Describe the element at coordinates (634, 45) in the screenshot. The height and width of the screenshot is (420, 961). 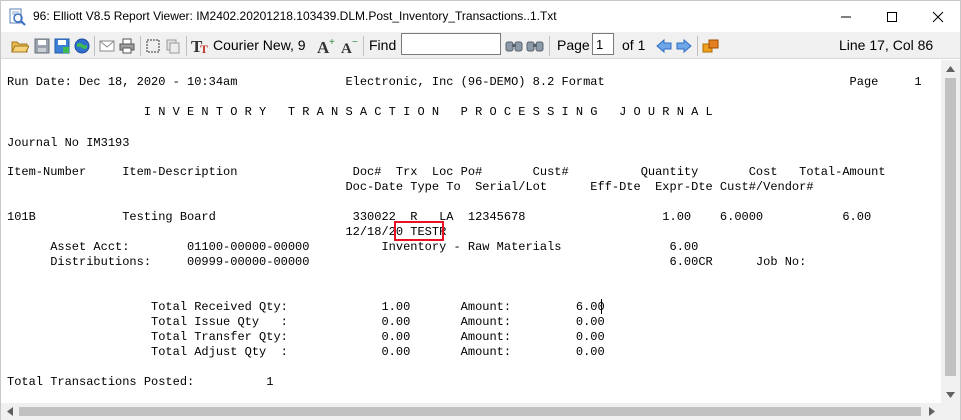
I see `page-total-label: of 1` at that location.